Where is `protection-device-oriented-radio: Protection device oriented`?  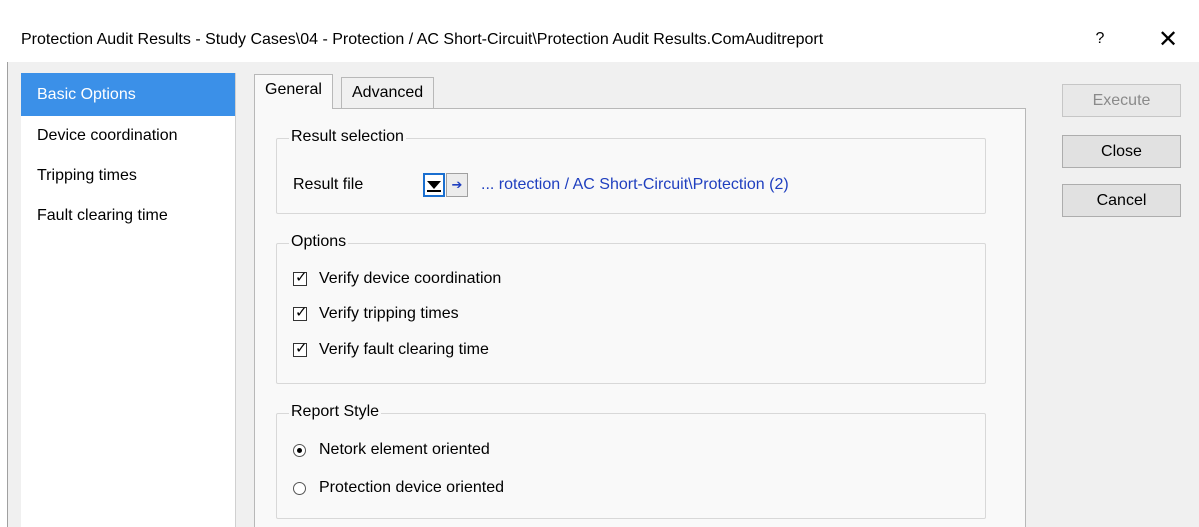 protection-device-oriented-radio: Protection device oriented is located at coordinates (398, 488).